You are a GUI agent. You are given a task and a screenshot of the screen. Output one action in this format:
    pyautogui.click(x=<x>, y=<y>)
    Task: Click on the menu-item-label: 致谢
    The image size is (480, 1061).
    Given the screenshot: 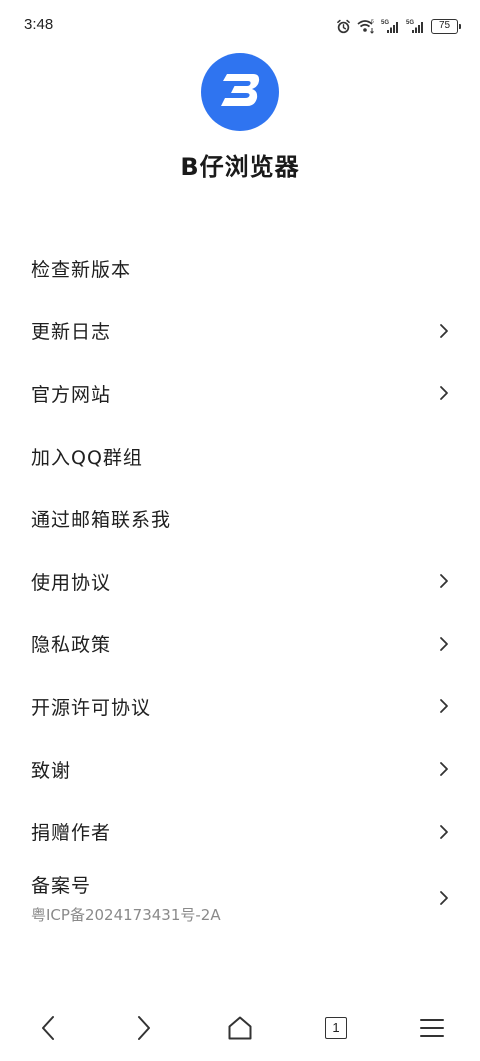 What is the action you would take?
    pyautogui.click(x=51, y=770)
    